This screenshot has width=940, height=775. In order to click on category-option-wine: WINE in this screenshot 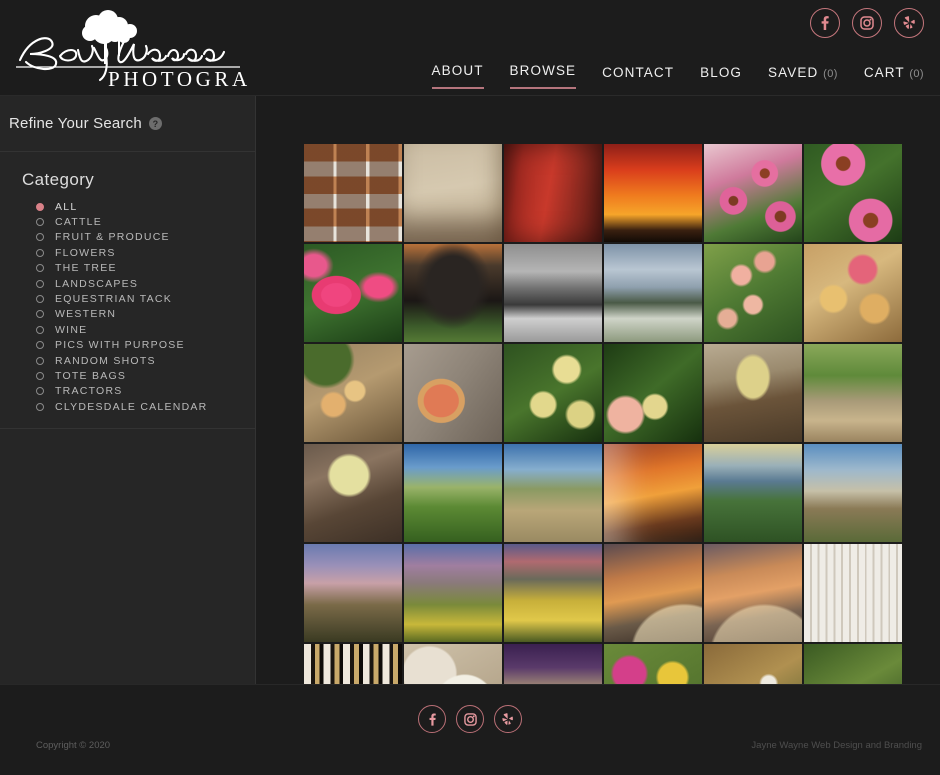, I will do `click(138, 329)`.